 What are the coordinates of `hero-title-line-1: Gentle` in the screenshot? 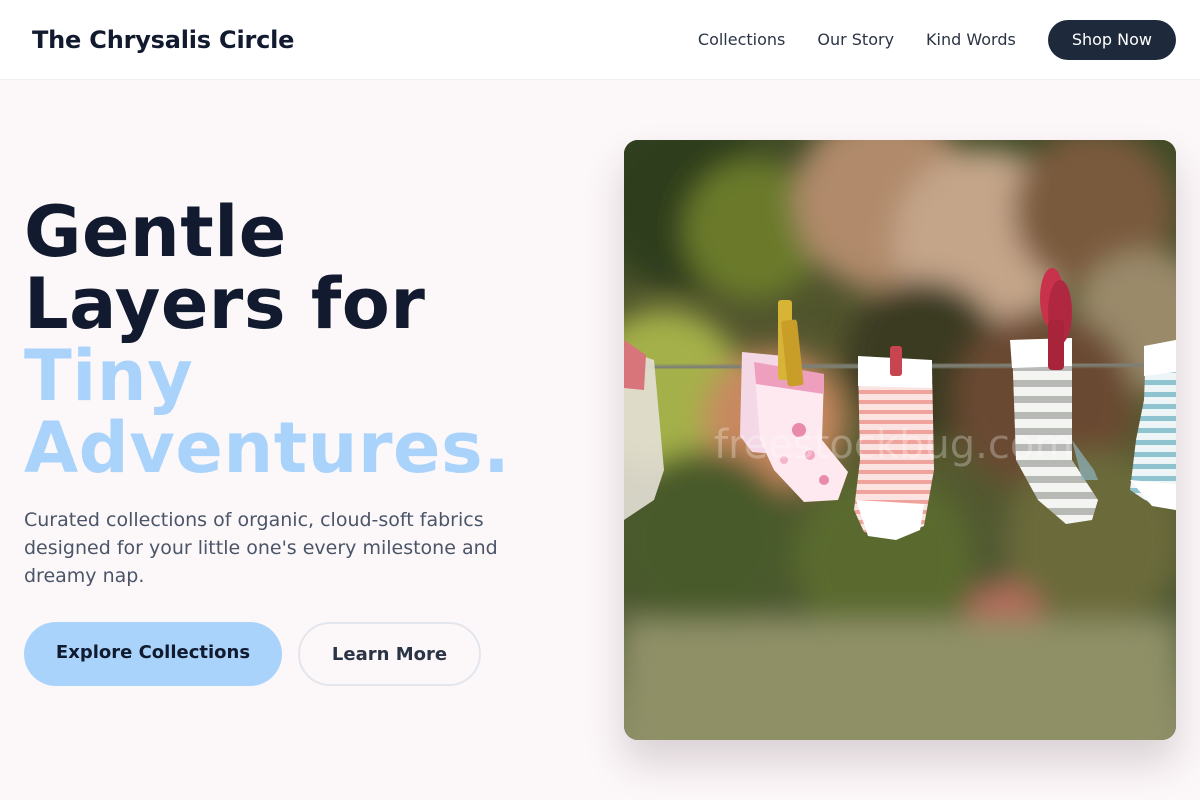 It's located at (155, 232).